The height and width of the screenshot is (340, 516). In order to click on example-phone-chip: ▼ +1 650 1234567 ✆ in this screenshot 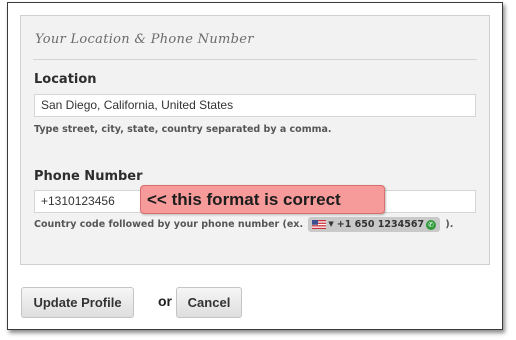, I will do `click(374, 224)`.